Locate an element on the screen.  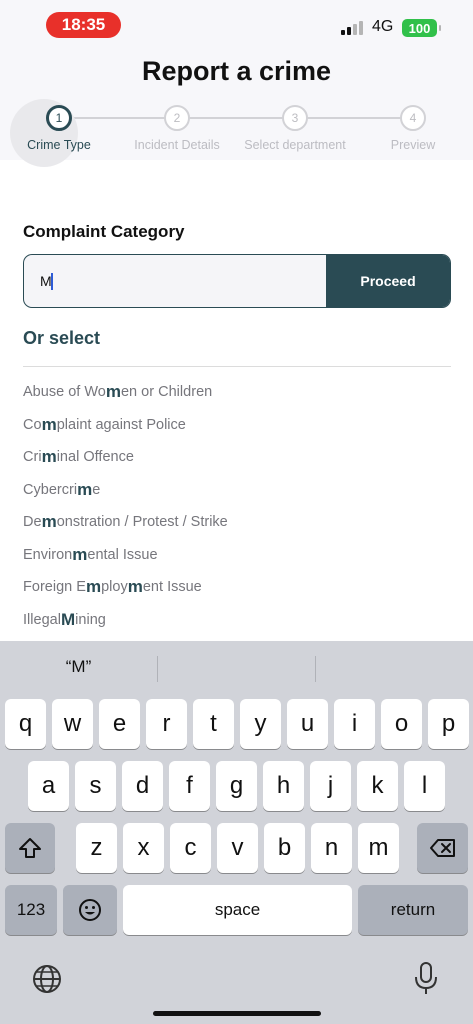
key-s: s is located at coordinates (95, 786).